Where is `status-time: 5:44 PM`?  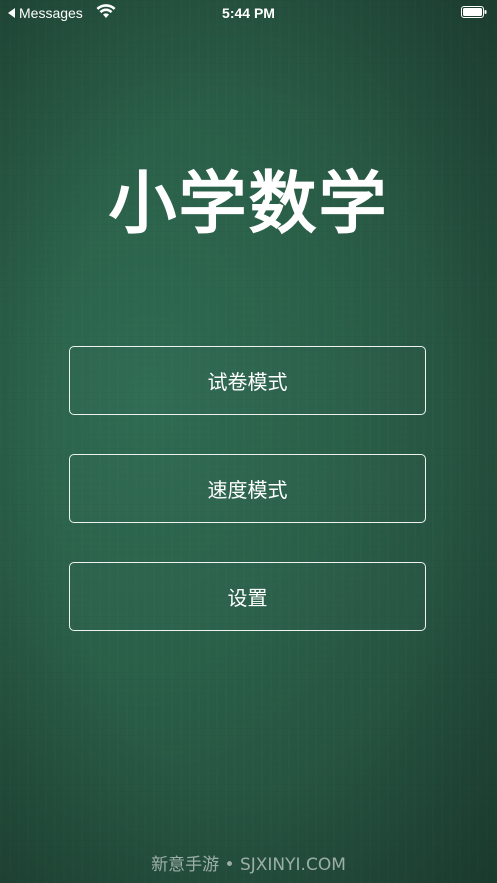
status-time: 5:44 PM is located at coordinates (248, 13).